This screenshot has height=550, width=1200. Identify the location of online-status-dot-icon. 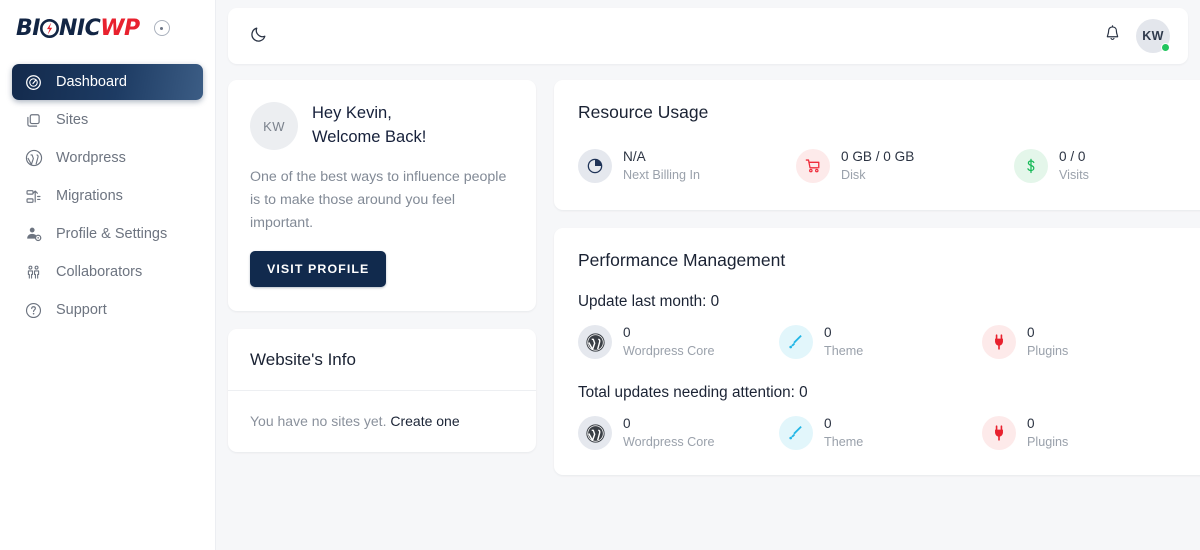
(1165, 47).